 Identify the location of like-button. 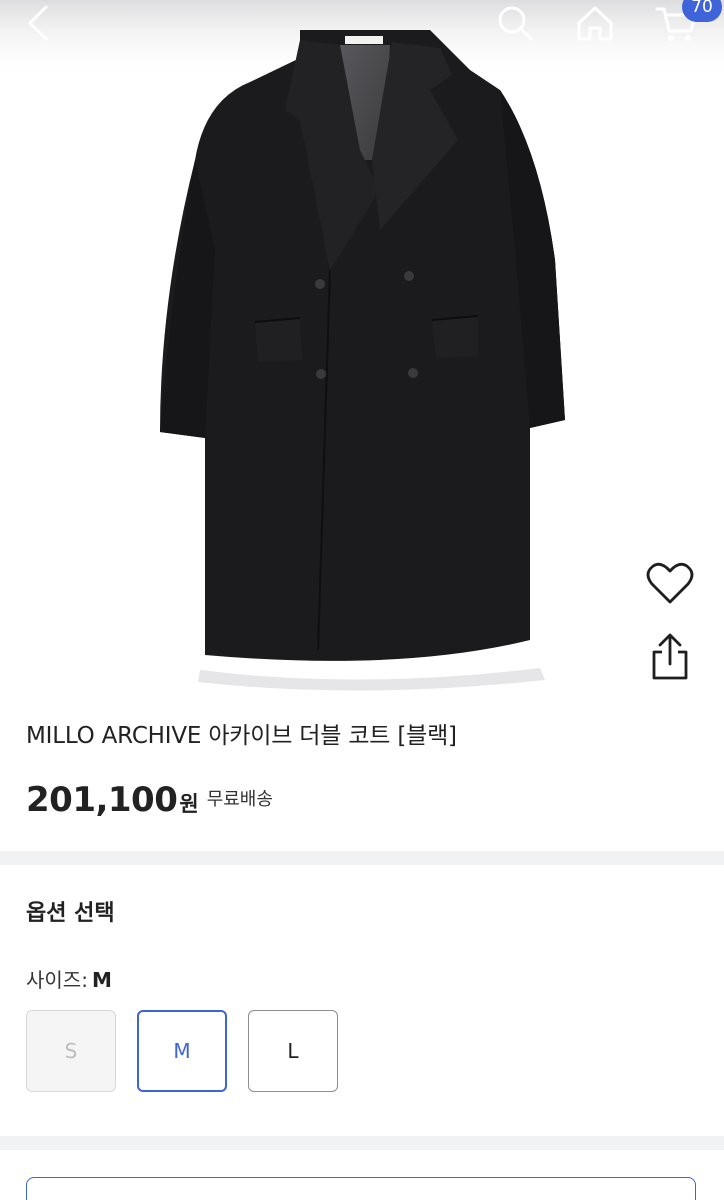
(670, 583).